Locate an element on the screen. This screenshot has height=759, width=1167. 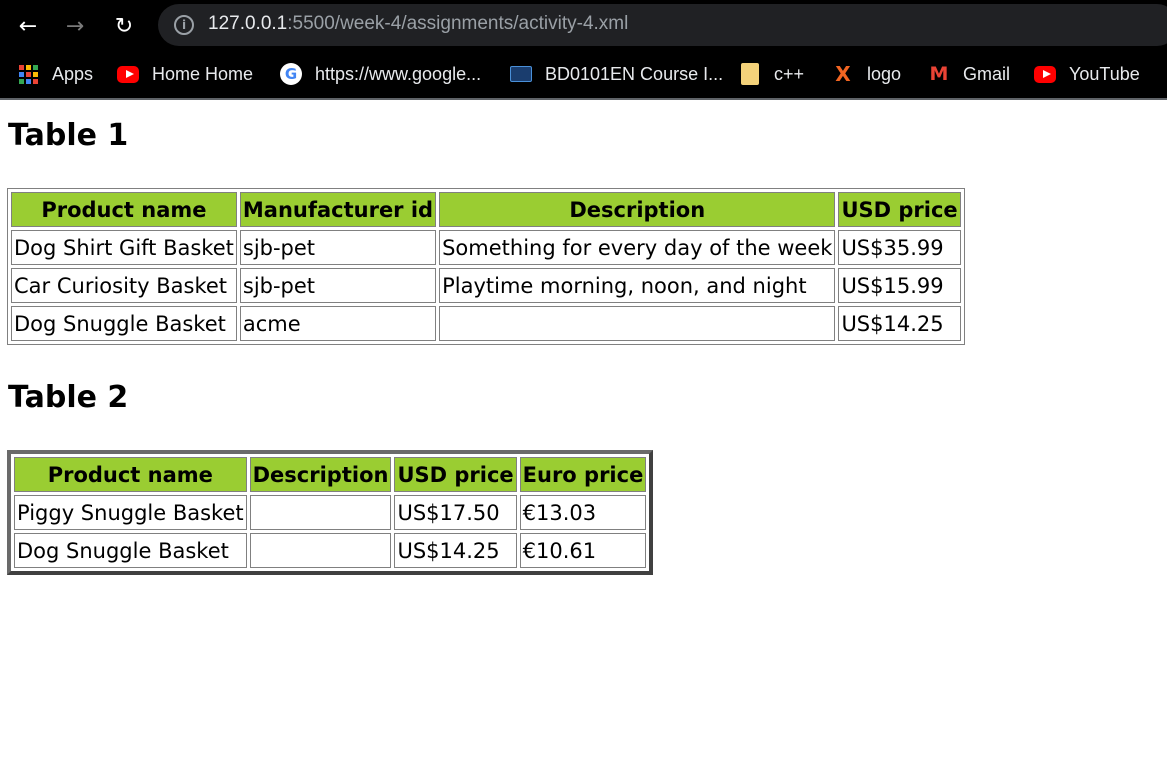
manufacturer-id-cell: acme is located at coordinates (338, 323).